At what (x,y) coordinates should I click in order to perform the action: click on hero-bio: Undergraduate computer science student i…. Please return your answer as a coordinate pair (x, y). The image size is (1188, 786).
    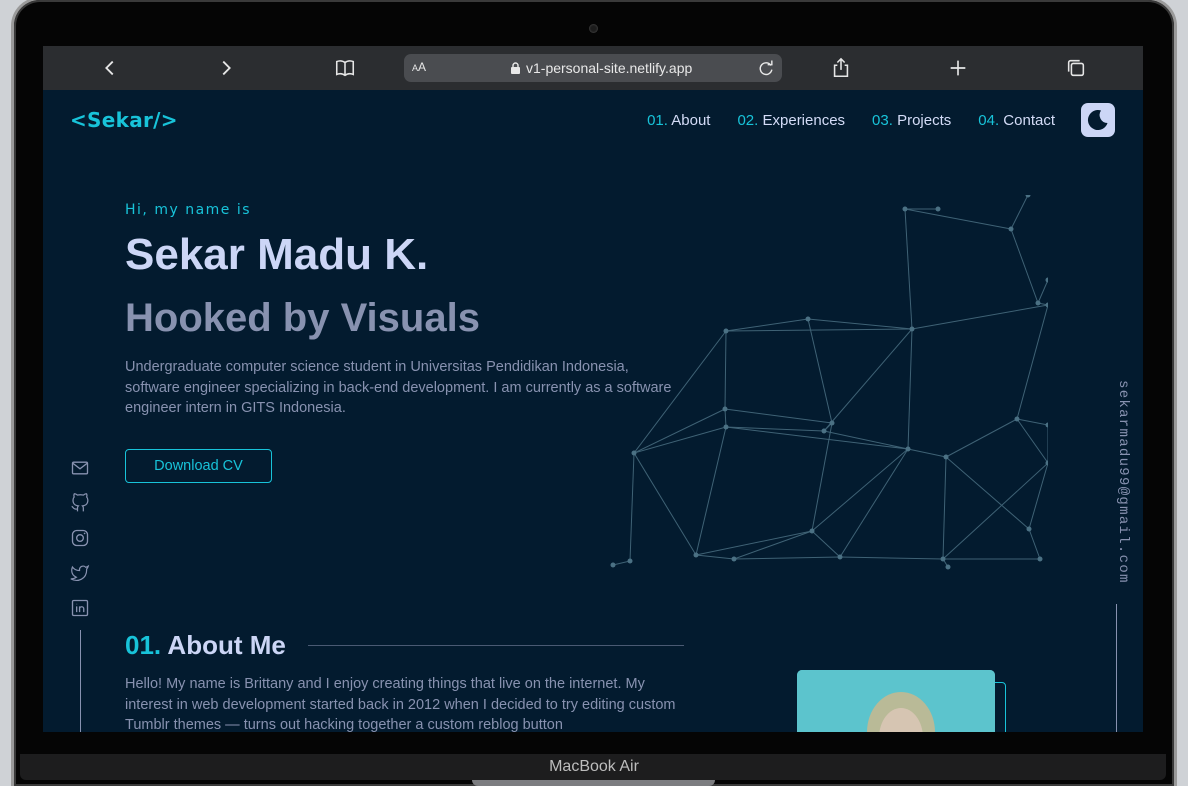
    Looking at the image, I should click on (398, 387).